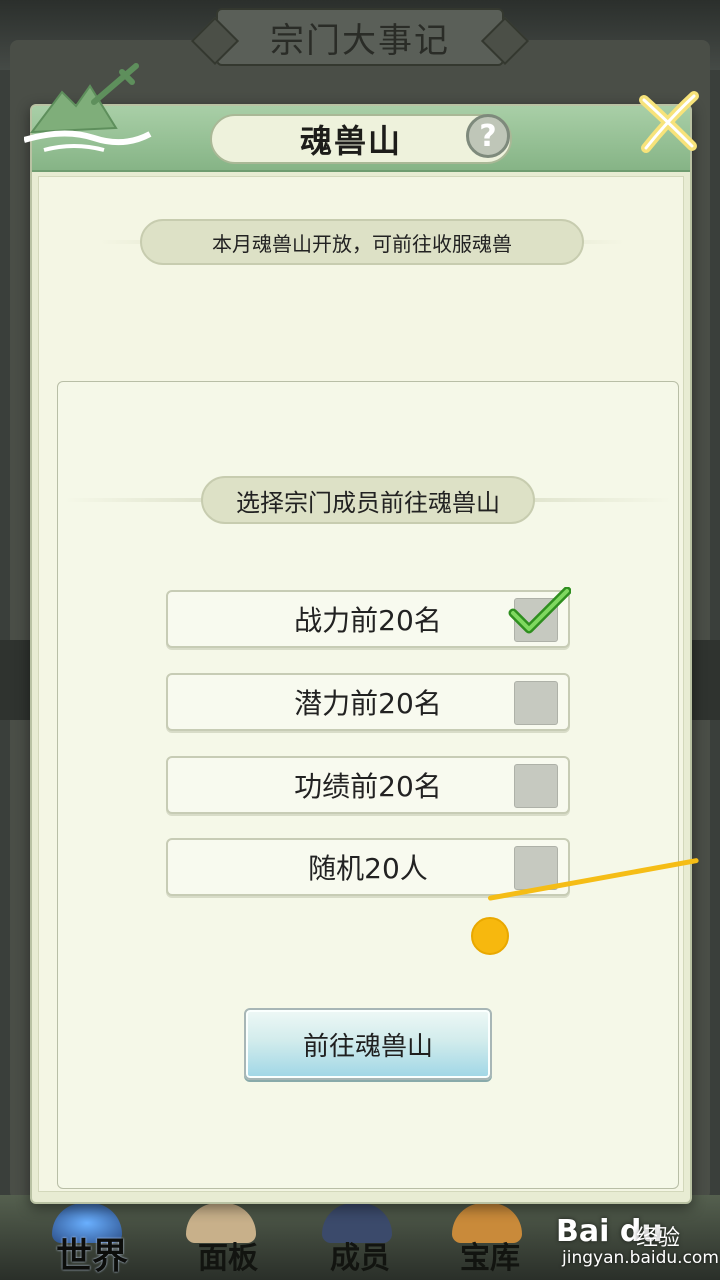 Image resolution: width=720 pixels, height=1280 pixels. I want to click on nav-item-members: 成员, so click(360, 1255).